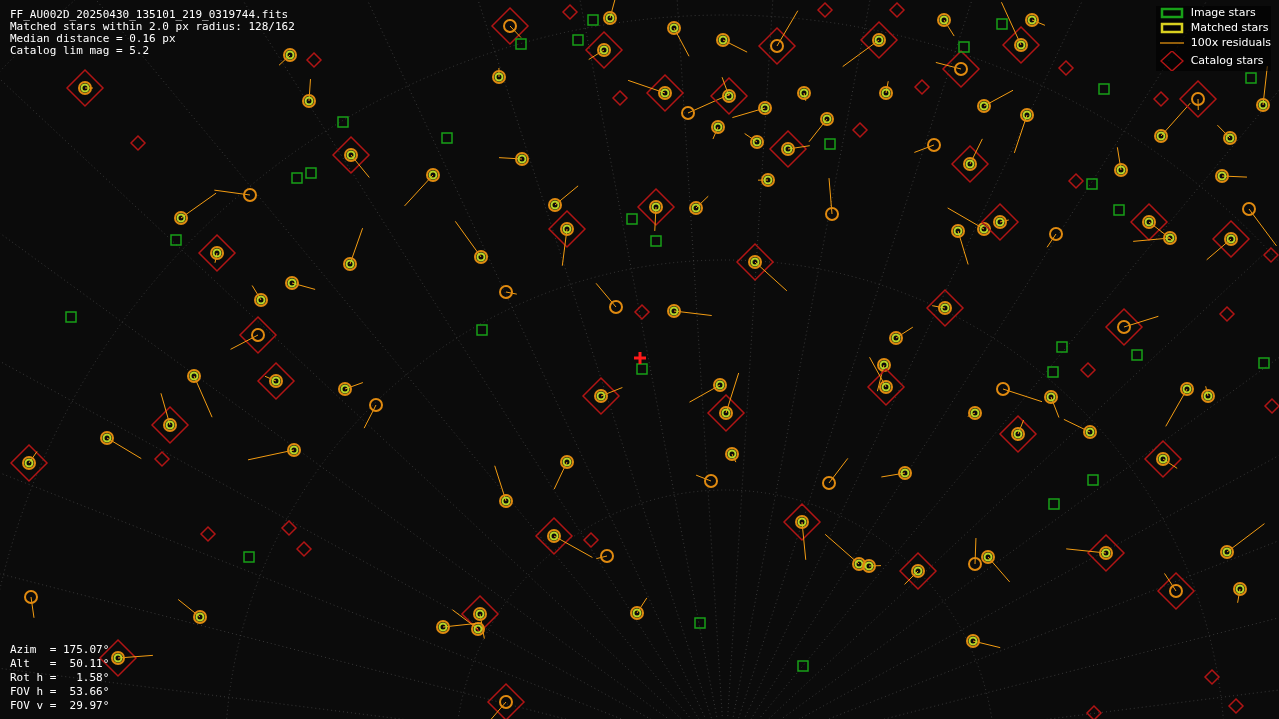  Describe the element at coordinates (1229, 28) in the screenshot. I see `legend-label: Matched stars` at that location.